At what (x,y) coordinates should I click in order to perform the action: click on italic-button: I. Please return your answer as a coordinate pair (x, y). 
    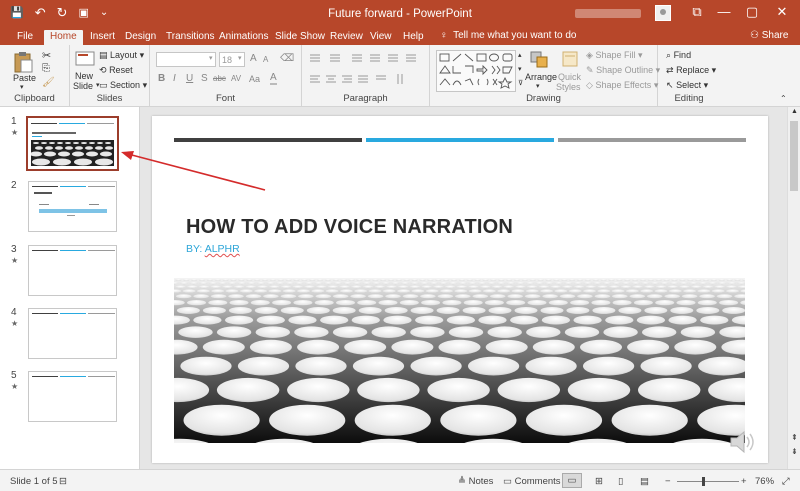
    Looking at the image, I should click on (174, 78).